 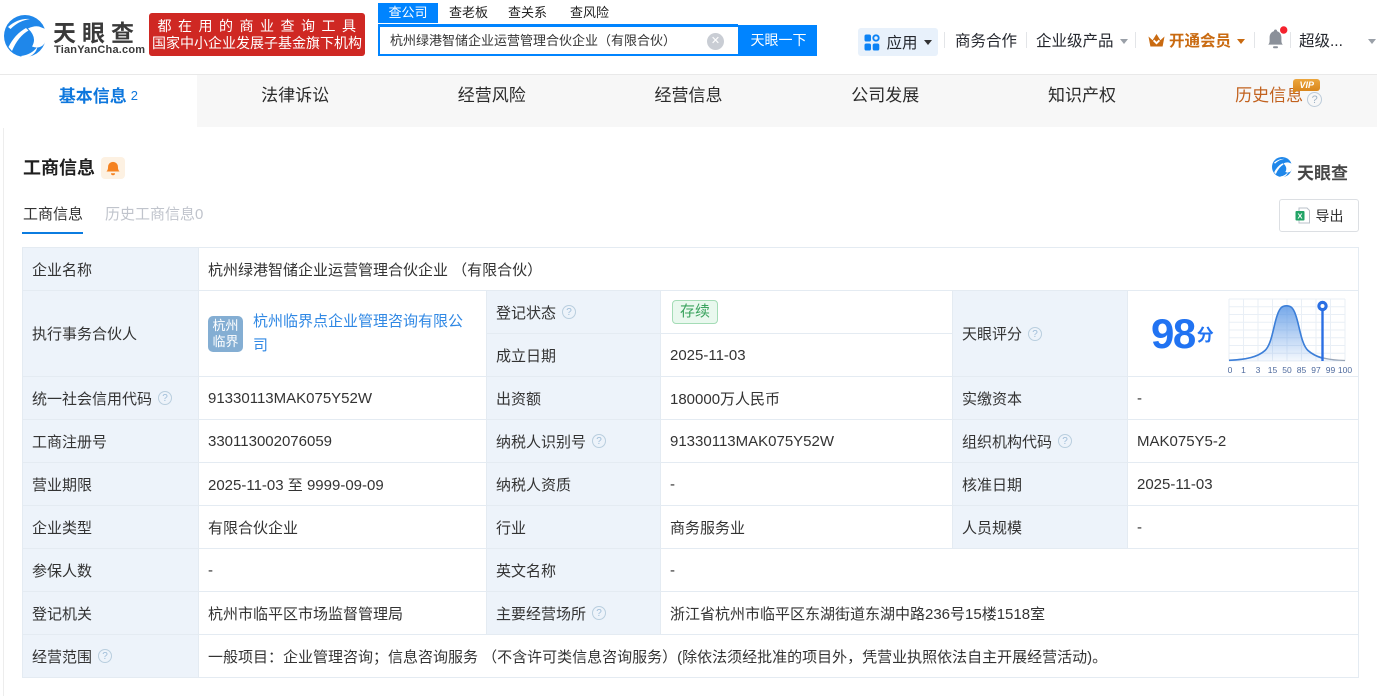 What do you see at coordinates (1331, 370) in the screenshot?
I see `svg-text: 99` at bounding box center [1331, 370].